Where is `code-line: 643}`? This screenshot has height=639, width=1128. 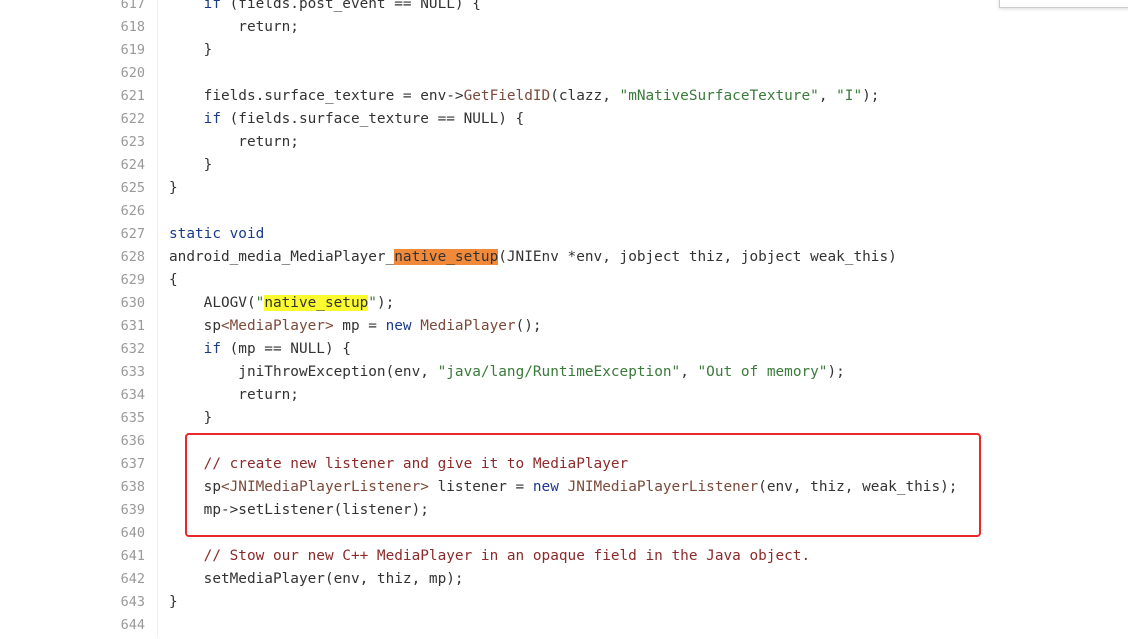 code-line: 643} is located at coordinates (564, 602).